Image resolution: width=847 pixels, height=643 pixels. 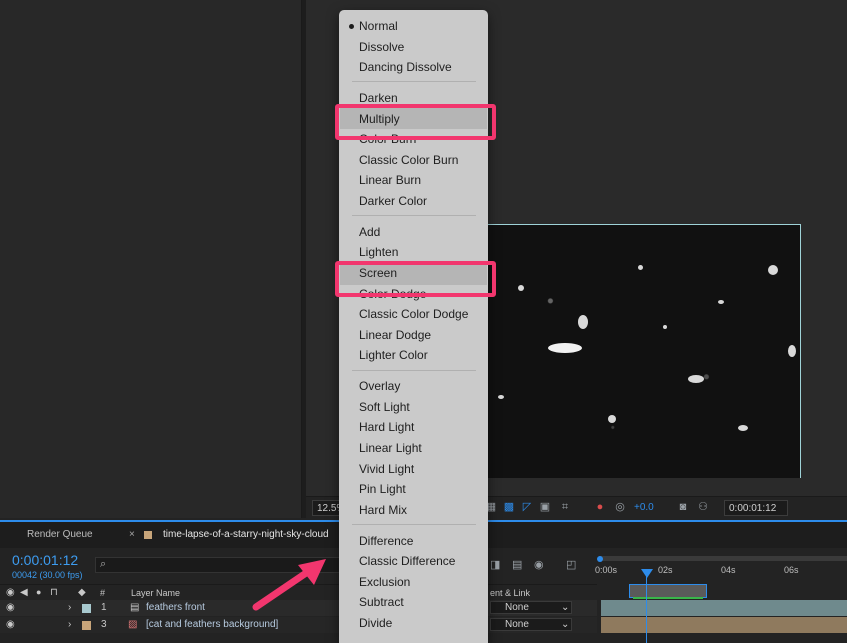 I want to click on frame-blending-icon: ▤, so click(x=517, y=564).